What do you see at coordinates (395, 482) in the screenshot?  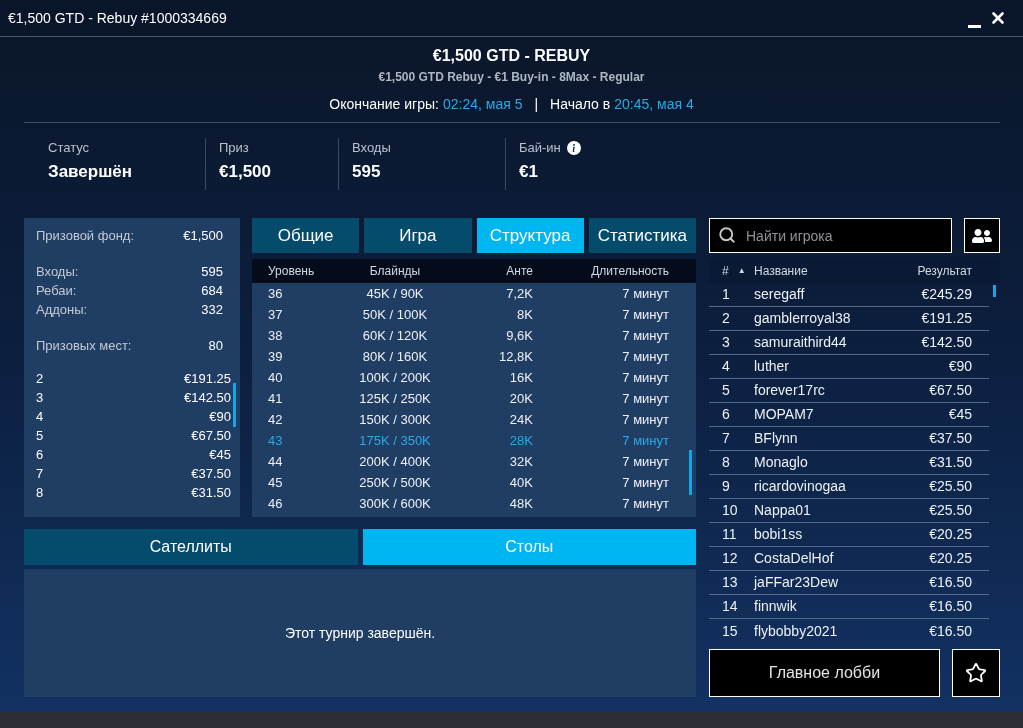 I see `blinds-cell-text: 250K / 500K` at bounding box center [395, 482].